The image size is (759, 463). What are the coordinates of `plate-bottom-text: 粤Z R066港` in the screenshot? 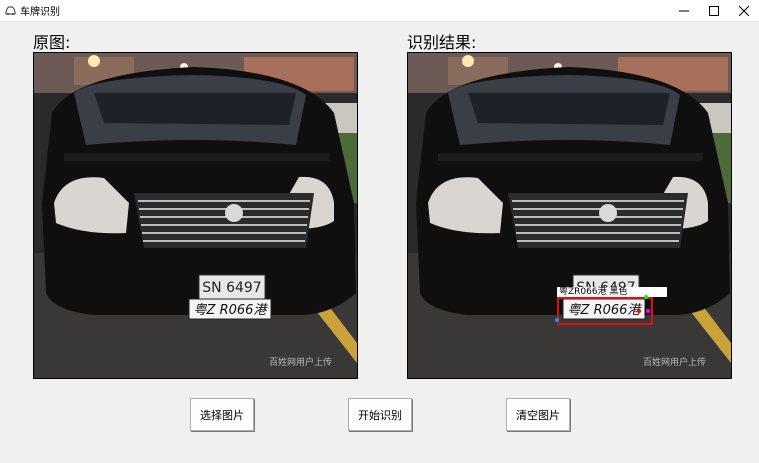 It's located at (231, 310).